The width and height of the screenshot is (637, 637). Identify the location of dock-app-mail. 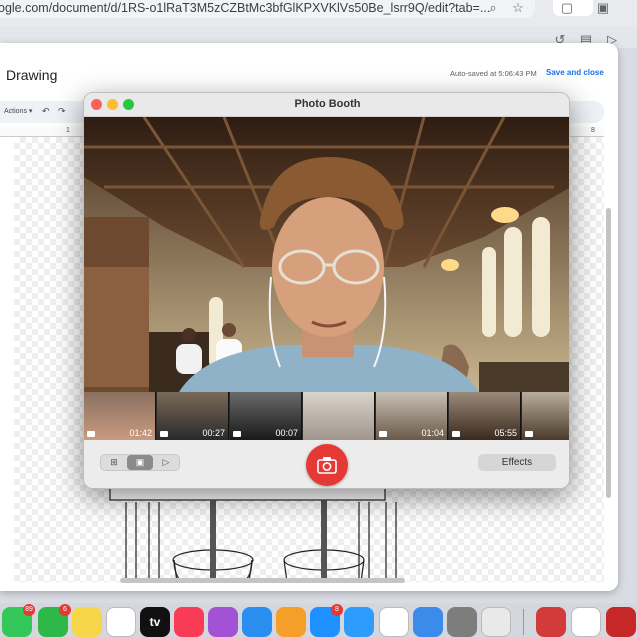
(428, 622).